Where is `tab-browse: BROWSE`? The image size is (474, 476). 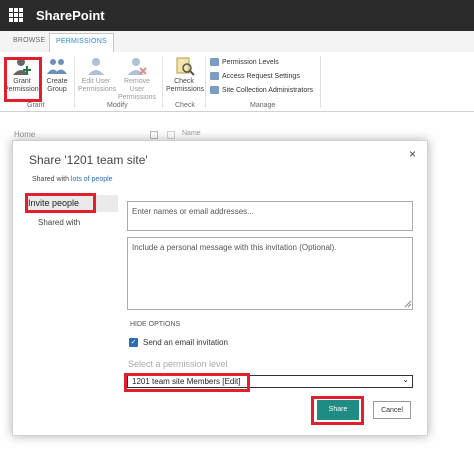
tab-browse: BROWSE is located at coordinates (29, 40).